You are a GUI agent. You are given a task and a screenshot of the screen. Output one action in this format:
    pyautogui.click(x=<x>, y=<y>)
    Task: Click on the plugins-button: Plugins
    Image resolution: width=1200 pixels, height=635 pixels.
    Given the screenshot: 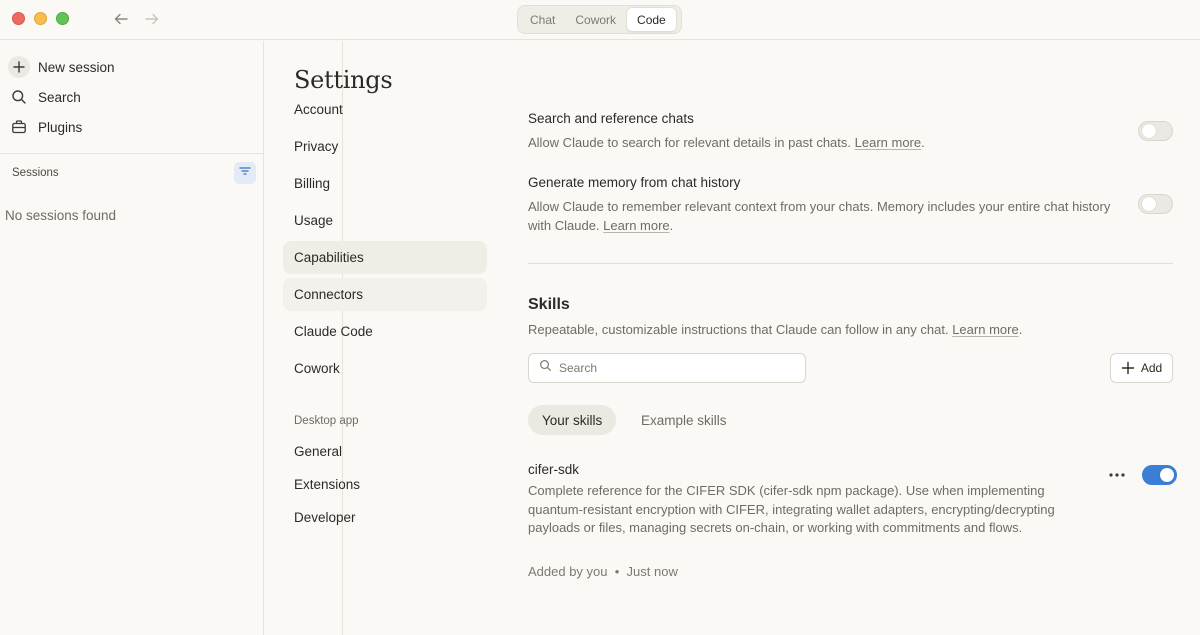 What is the action you would take?
    pyautogui.click(x=45, y=127)
    